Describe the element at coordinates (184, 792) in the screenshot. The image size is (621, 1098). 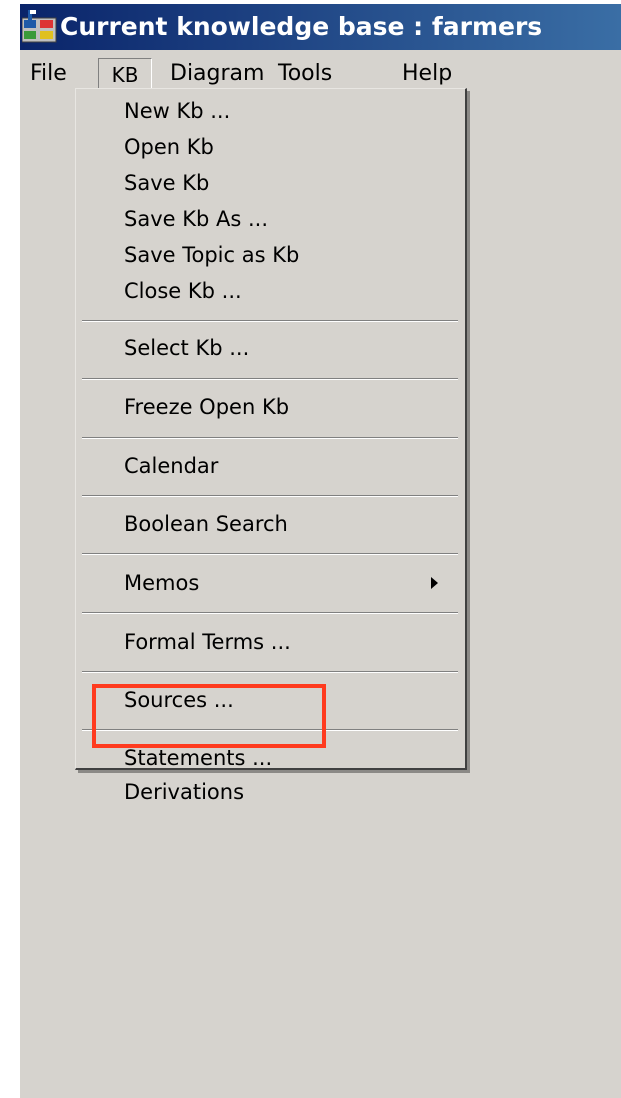
I see `menu-item-derivations: Derivations` at that location.